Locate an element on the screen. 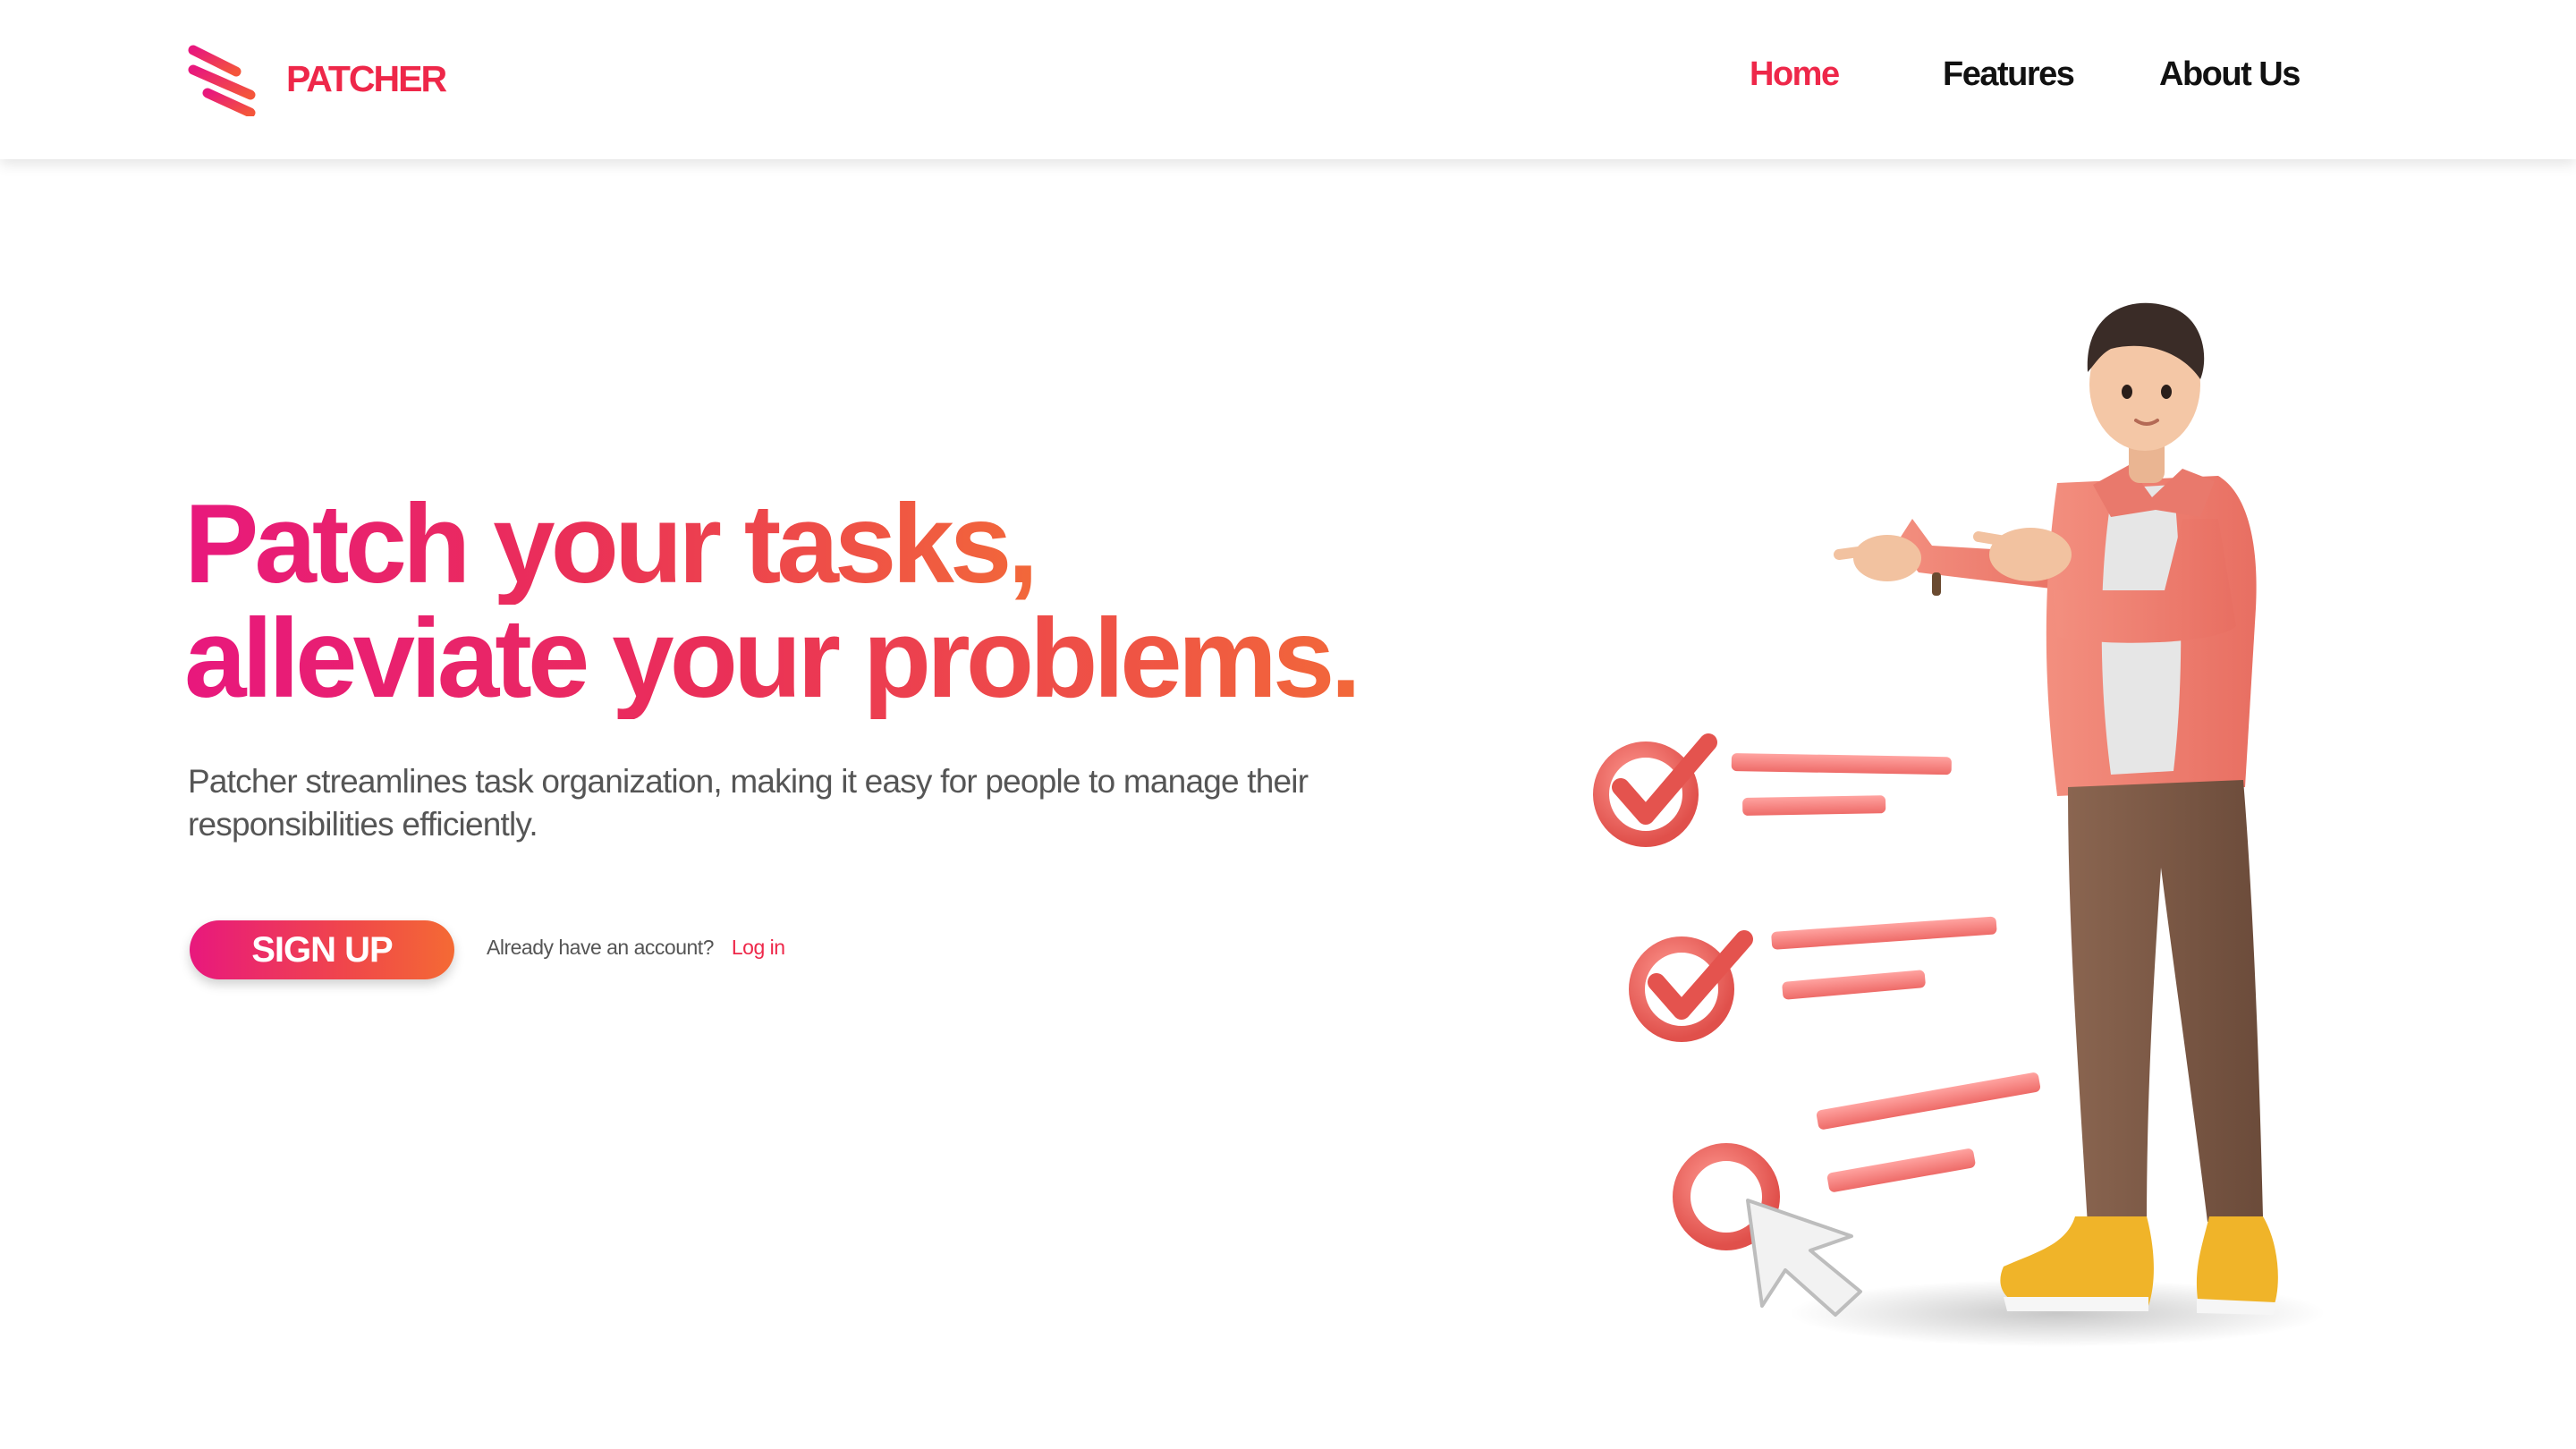  nav-about-us-link: About Us is located at coordinates (2230, 74).